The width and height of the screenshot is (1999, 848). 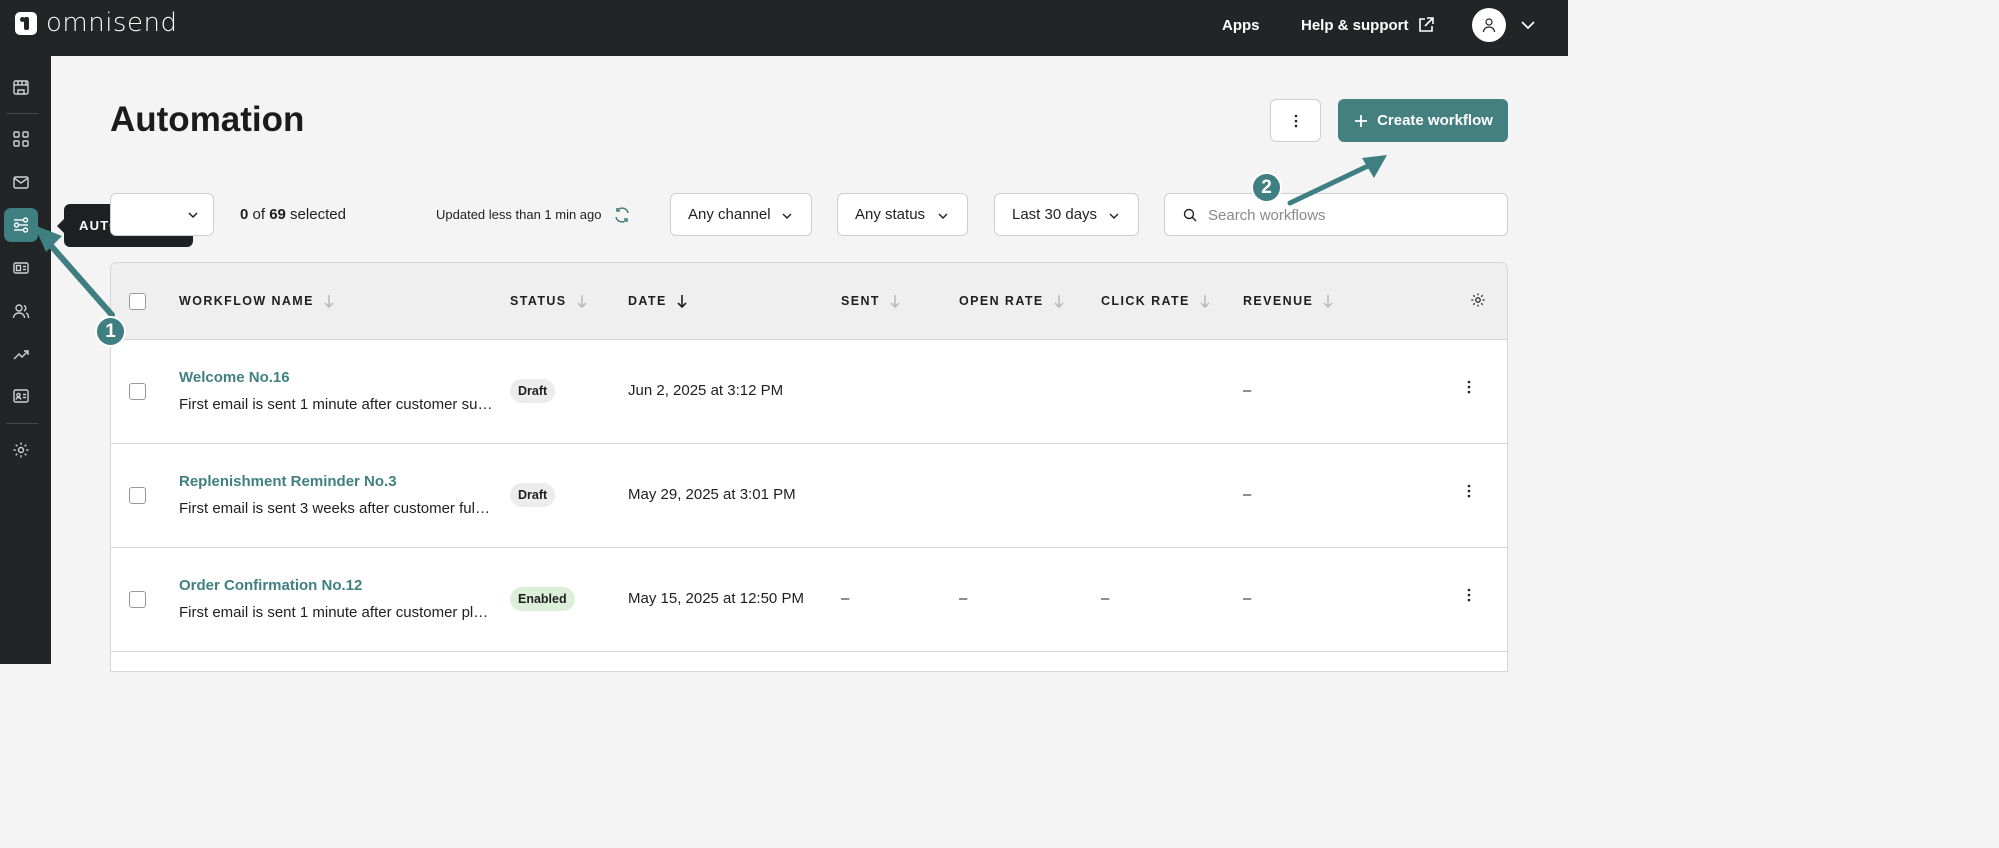 I want to click on date-range-label: Last 30 days, so click(x=1055, y=214).